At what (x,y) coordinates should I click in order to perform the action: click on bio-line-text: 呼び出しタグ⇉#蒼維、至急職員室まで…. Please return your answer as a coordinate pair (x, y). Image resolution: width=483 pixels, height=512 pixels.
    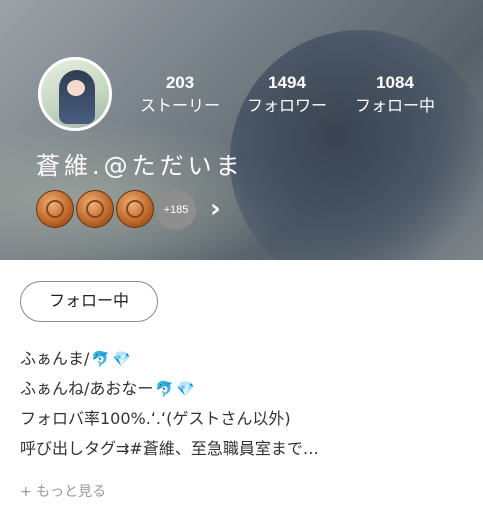
    Looking at the image, I should click on (169, 448).